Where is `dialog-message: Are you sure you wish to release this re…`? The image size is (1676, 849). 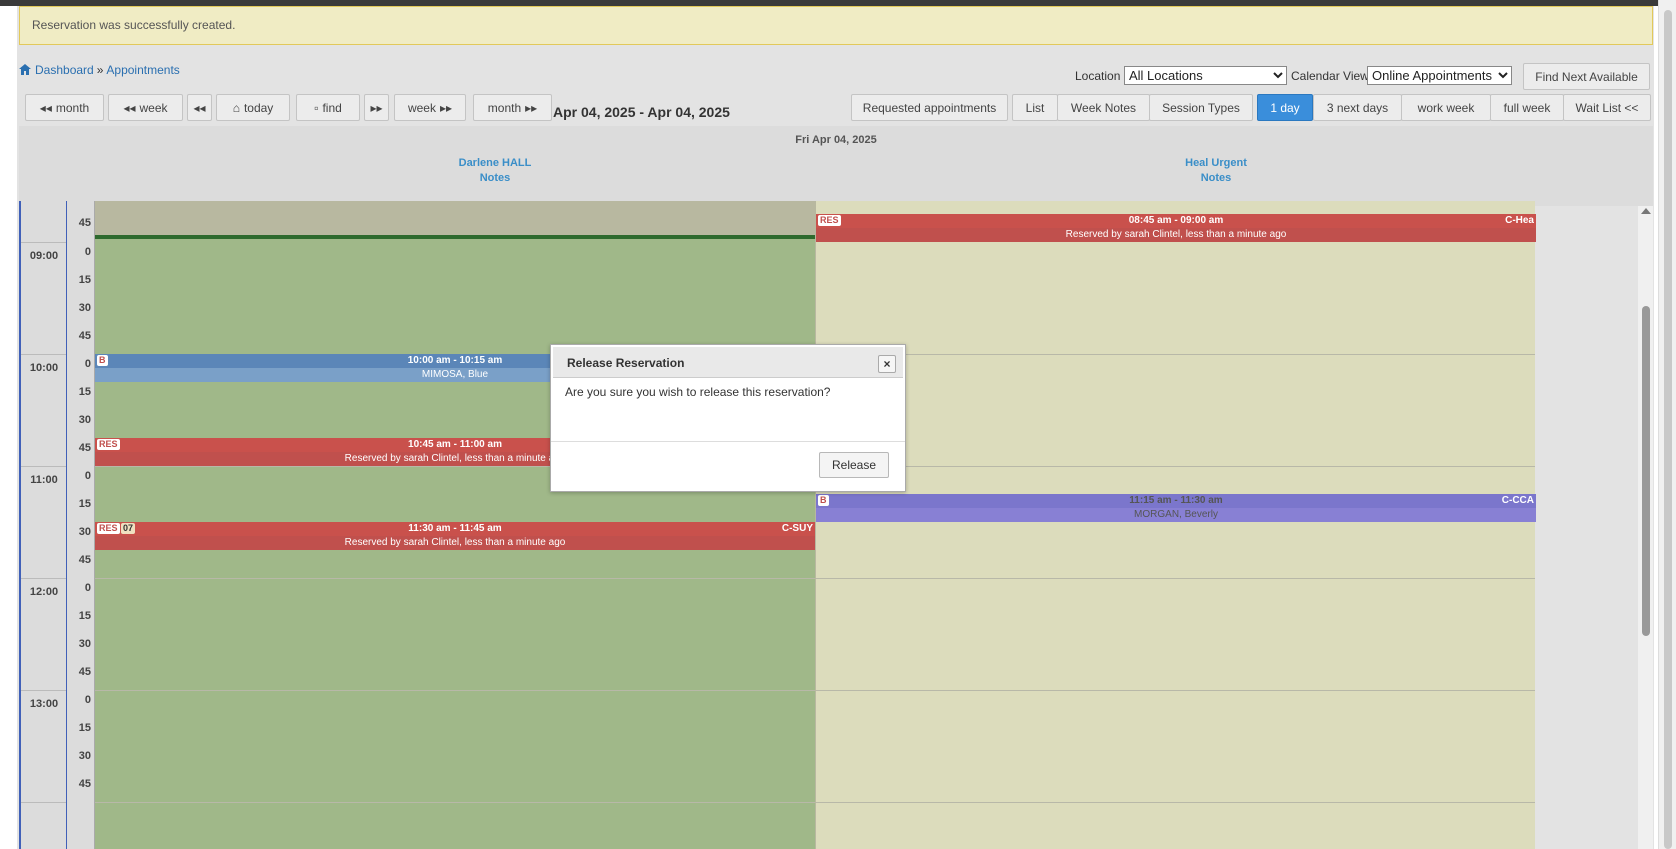 dialog-message: Are you sure you wish to release this re… is located at coordinates (698, 392).